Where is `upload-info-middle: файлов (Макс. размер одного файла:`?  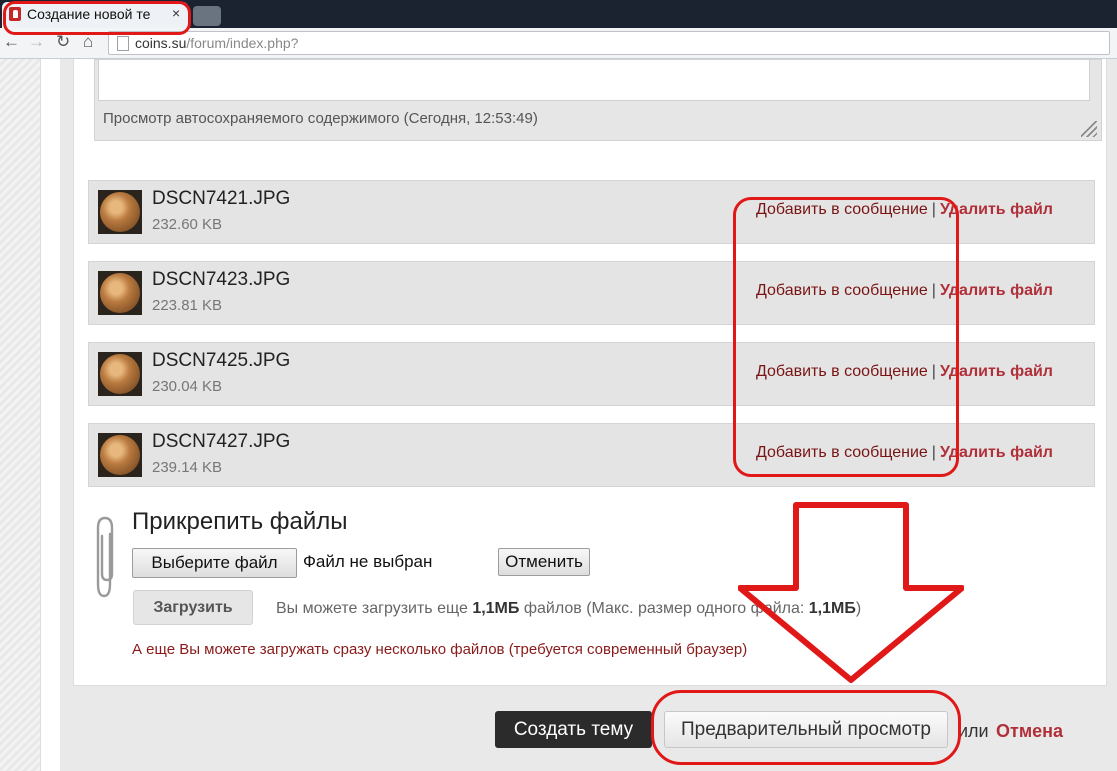
upload-info-middle: файлов (Макс. размер одного файла: is located at coordinates (664, 608).